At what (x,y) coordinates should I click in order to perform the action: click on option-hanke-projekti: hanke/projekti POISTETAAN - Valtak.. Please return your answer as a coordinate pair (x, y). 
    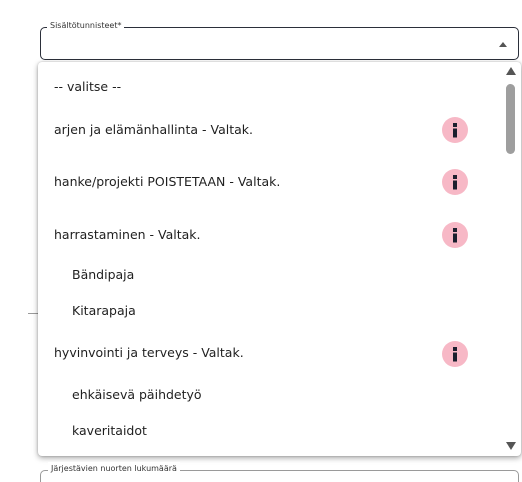
    Looking at the image, I should click on (277, 182).